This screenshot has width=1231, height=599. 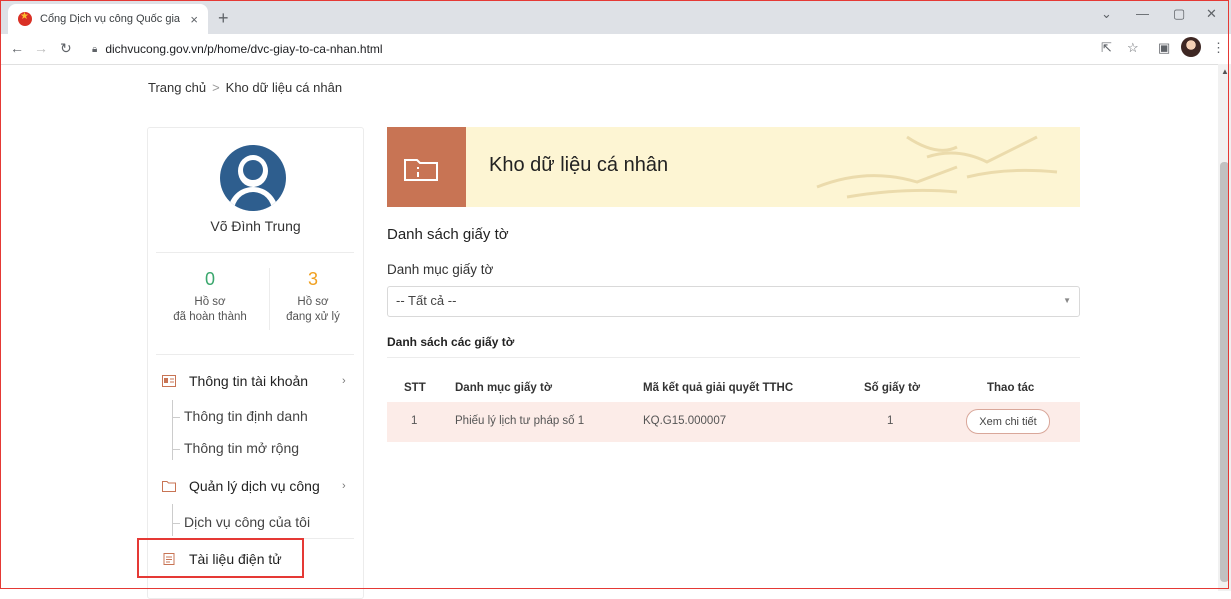 I want to click on menu-services: Quản lý dịch vụ công ›, so click(x=254, y=486).